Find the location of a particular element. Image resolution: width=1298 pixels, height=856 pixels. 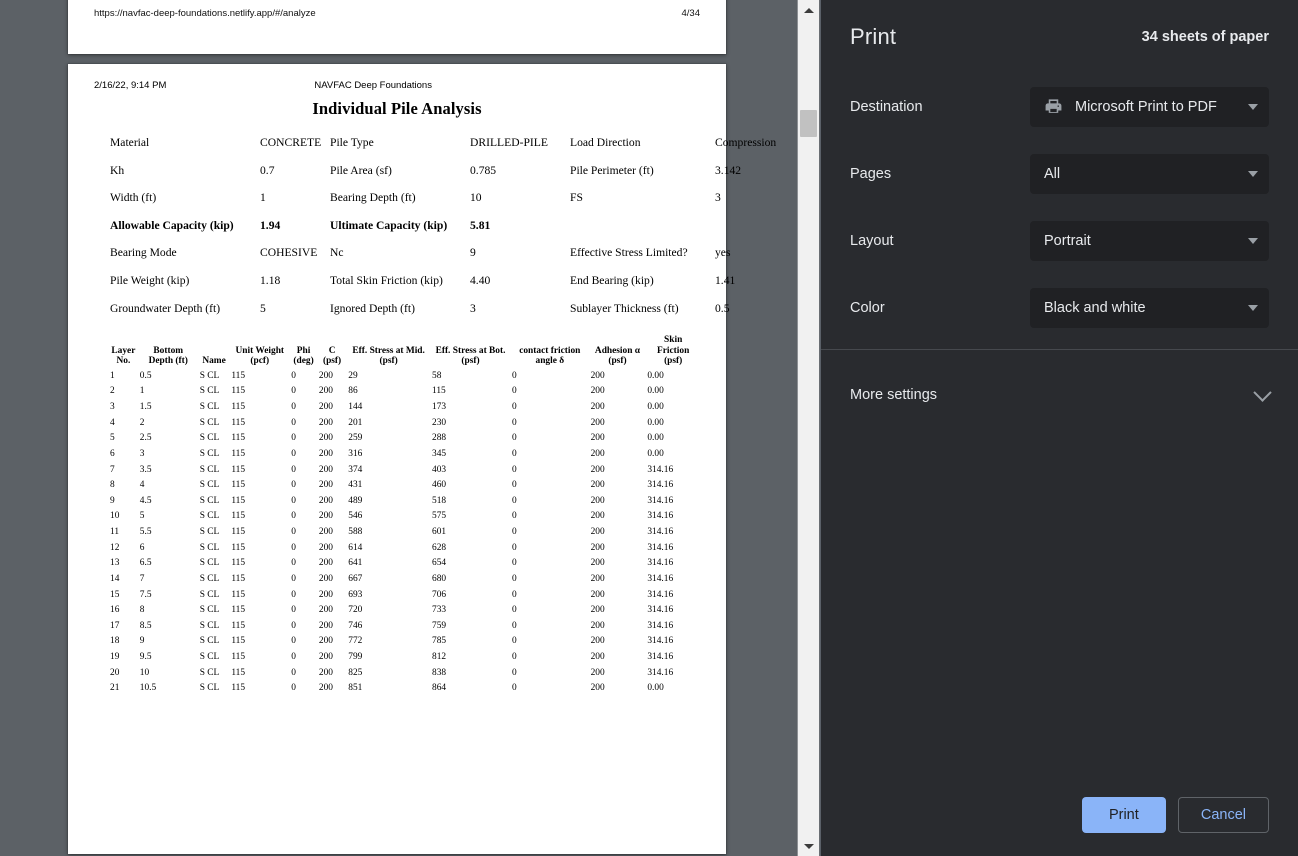

document-site-title: NAVFAC Deep Foundations is located at coordinates (373, 85).